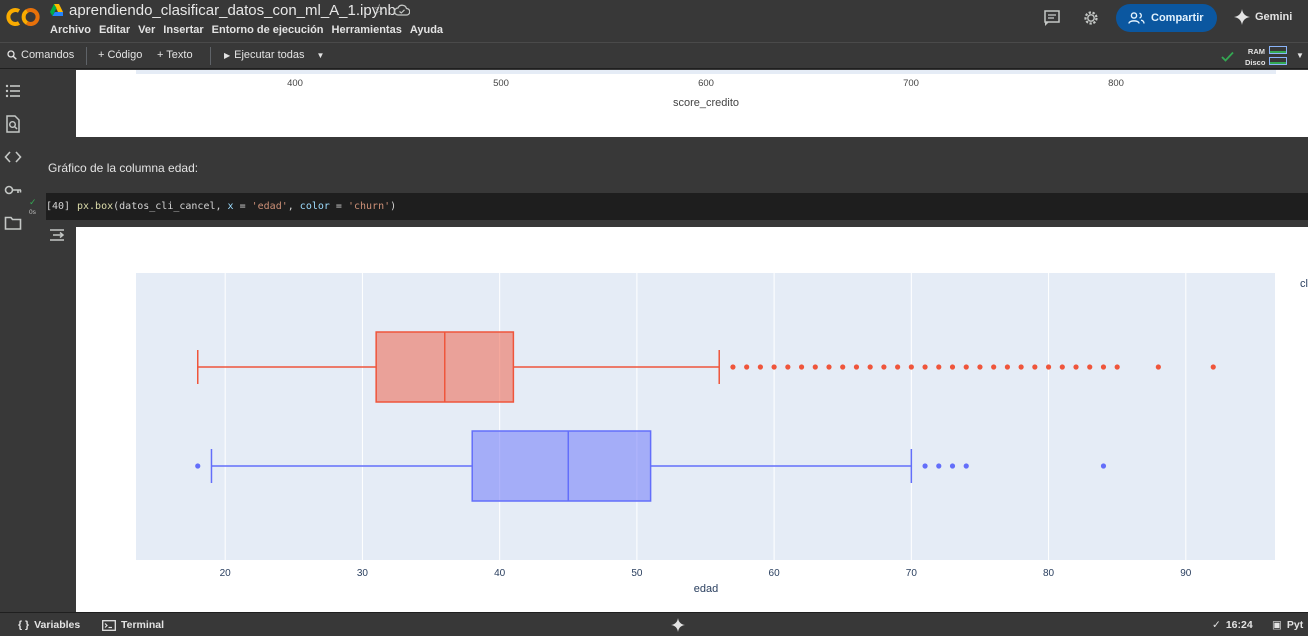  Describe the element at coordinates (142, 625) in the screenshot. I see `terminal-label: Terminal` at that location.